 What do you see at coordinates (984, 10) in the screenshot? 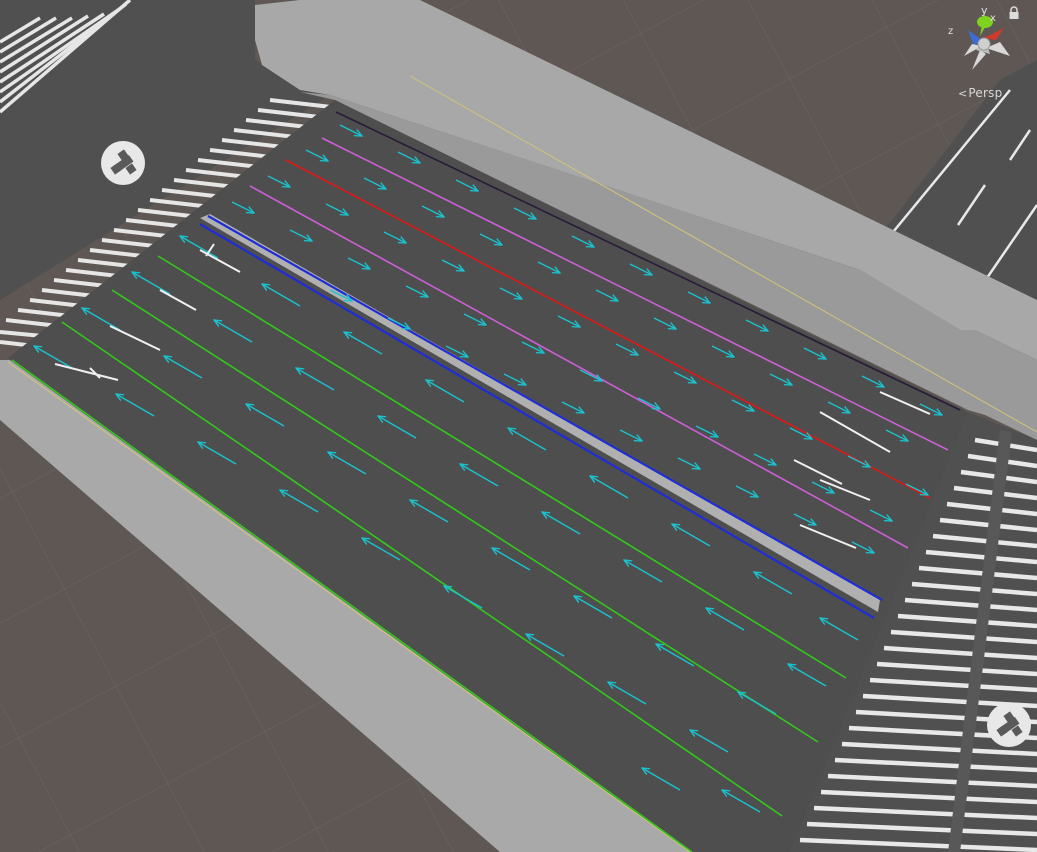
I see `gizmo-axis-y: y` at bounding box center [984, 10].